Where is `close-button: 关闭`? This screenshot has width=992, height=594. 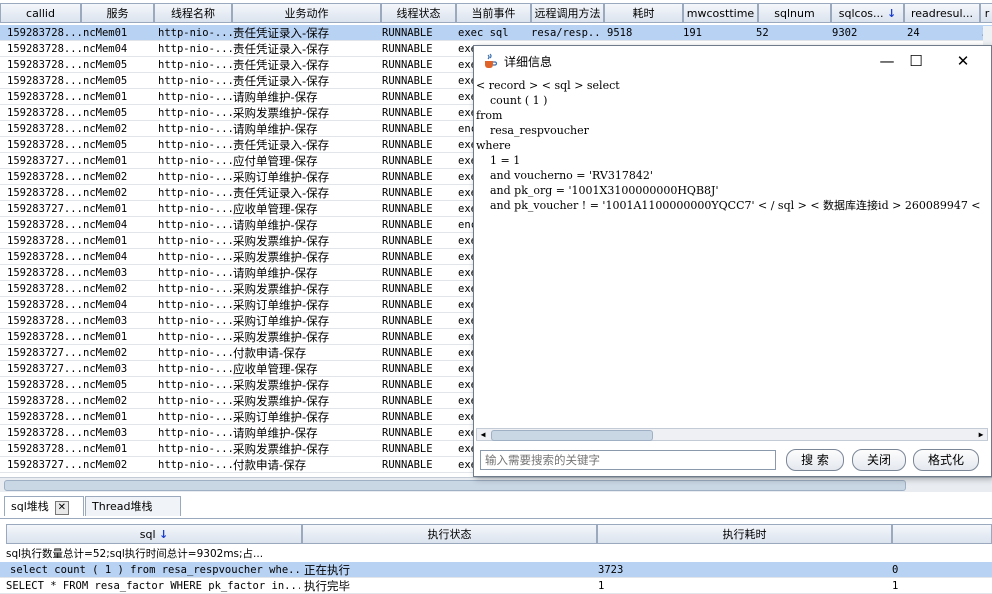
close-button: 关闭 is located at coordinates (879, 460).